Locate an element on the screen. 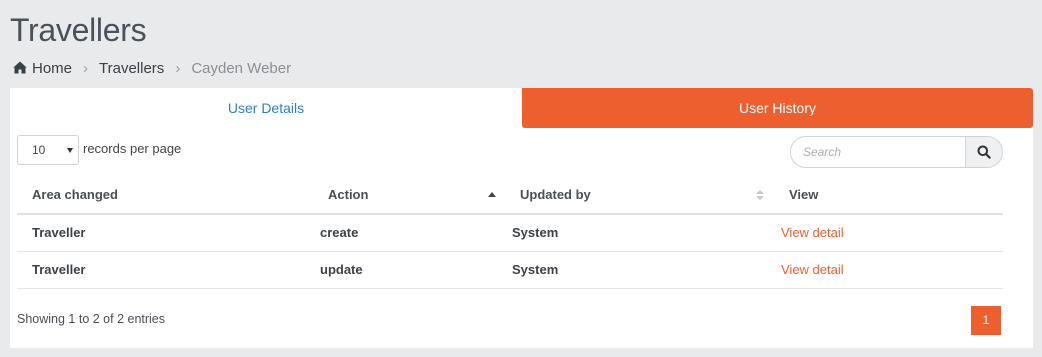 This screenshot has width=1042, height=357. sort-ascending-icon is located at coordinates (492, 194).